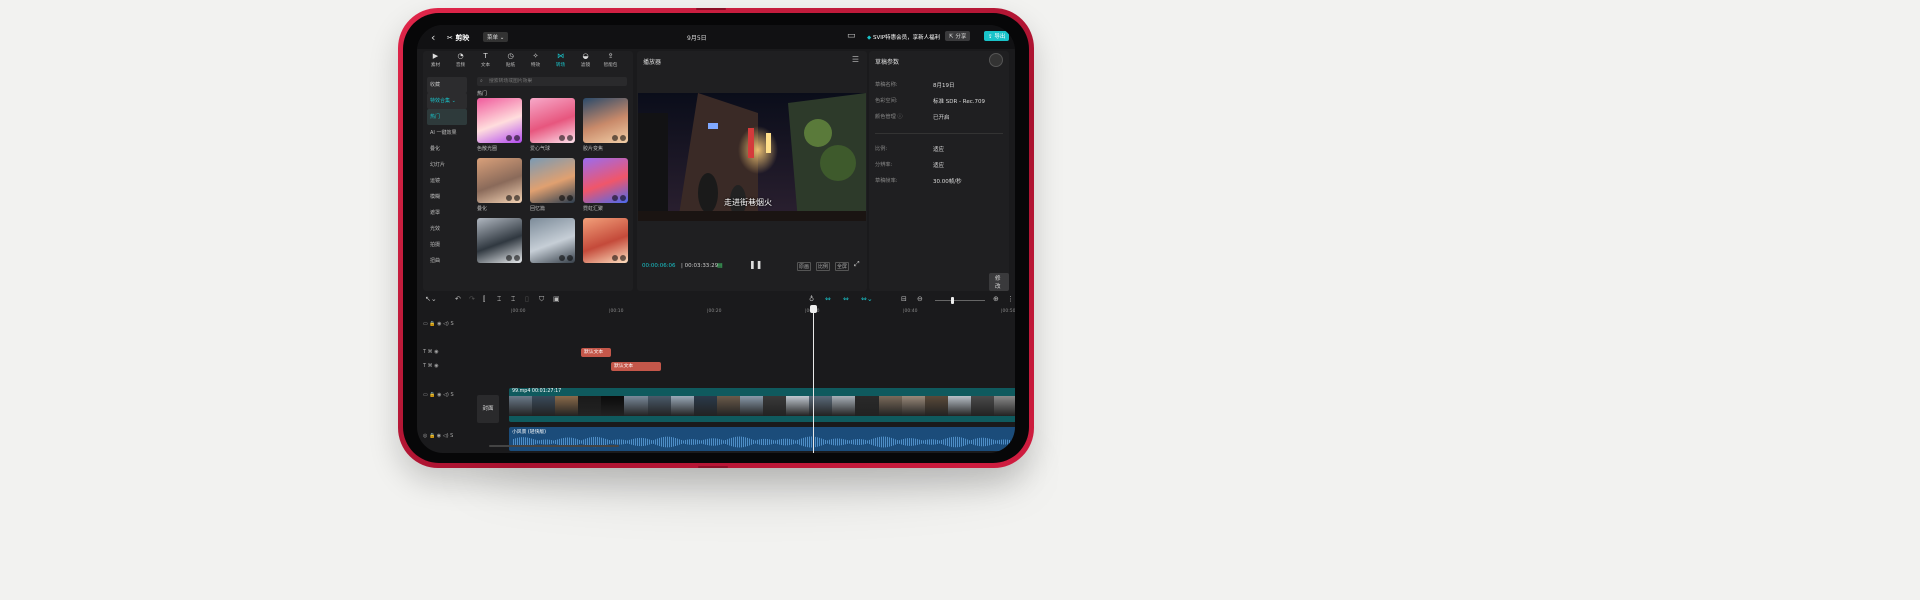 The image size is (1920, 600). Describe the element at coordinates (460, 62) in the screenshot. I see `tool-1: ◔ 音频` at that location.